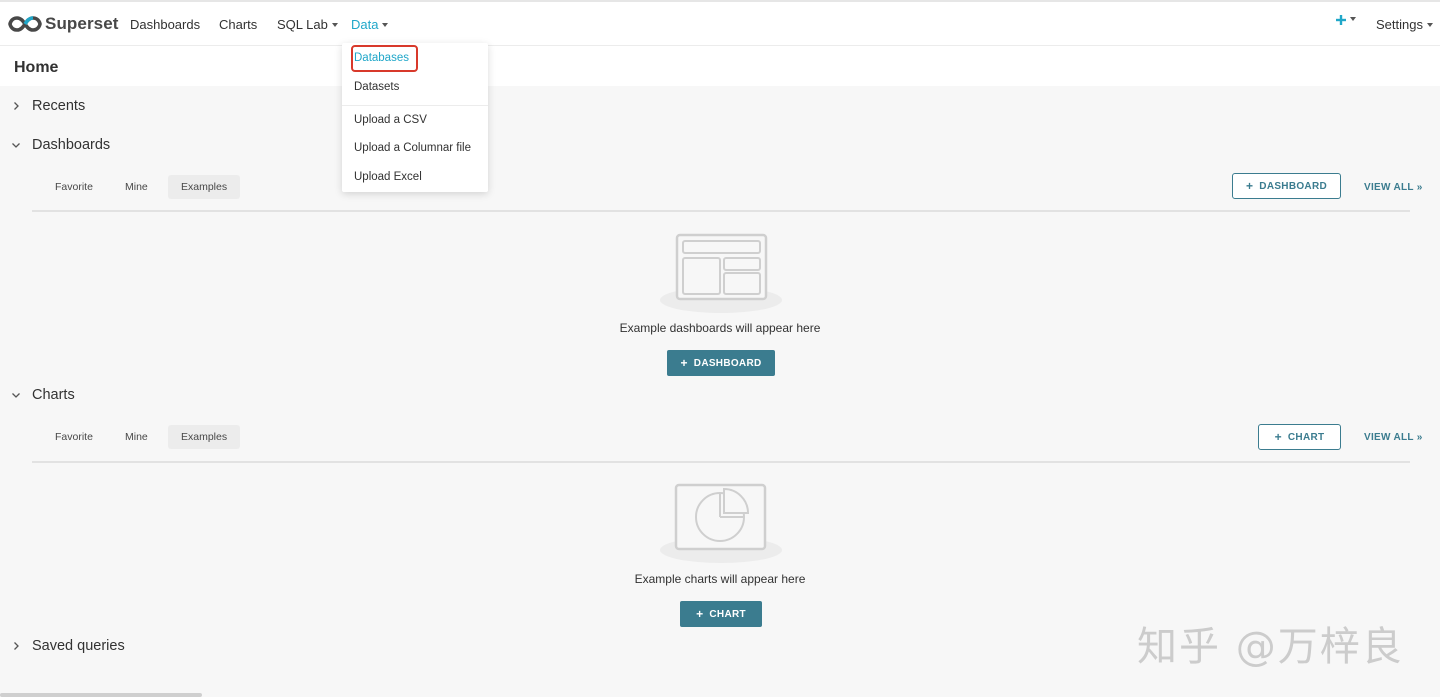 Image resolution: width=1440 pixels, height=697 pixels. What do you see at coordinates (1341, 20) in the screenshot?
I see `plus-icon` at bounding box center [1341, 20].